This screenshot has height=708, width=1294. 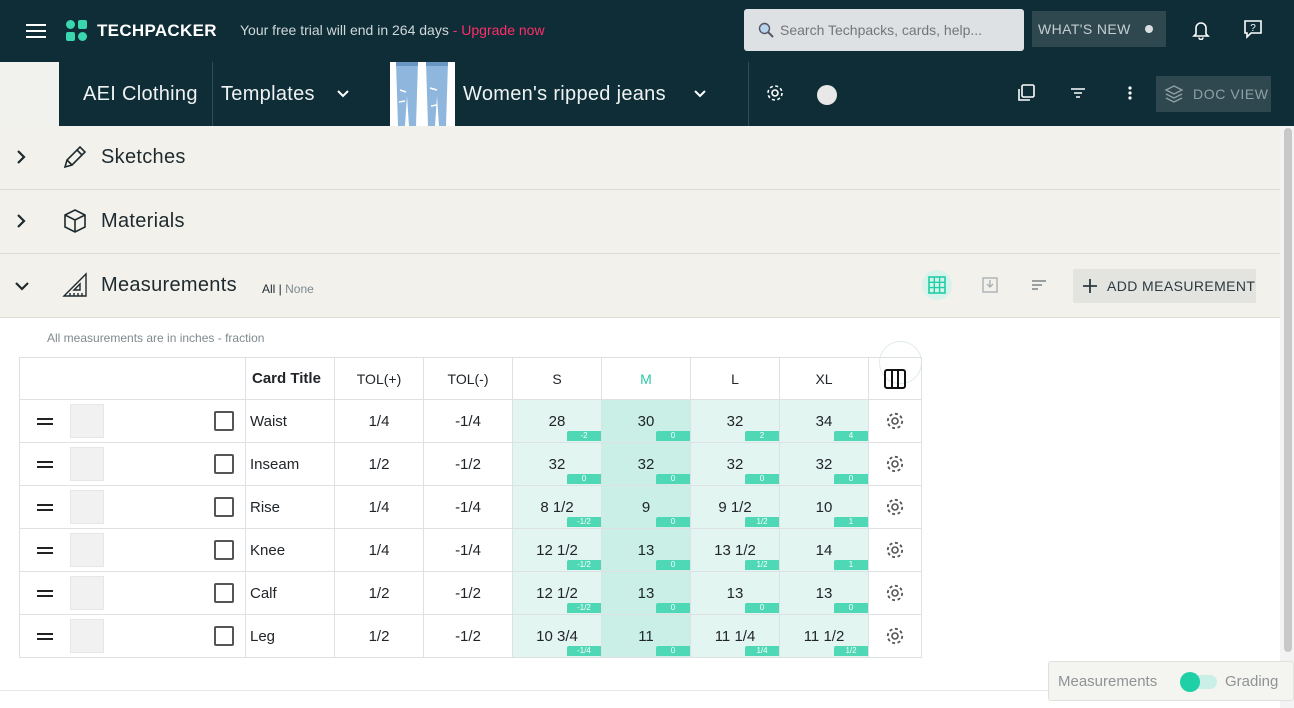 What do you see at coordinates (290, 550) in the screenshot?
I see `measurement-title: Knee` at bounding box center [290, 550].